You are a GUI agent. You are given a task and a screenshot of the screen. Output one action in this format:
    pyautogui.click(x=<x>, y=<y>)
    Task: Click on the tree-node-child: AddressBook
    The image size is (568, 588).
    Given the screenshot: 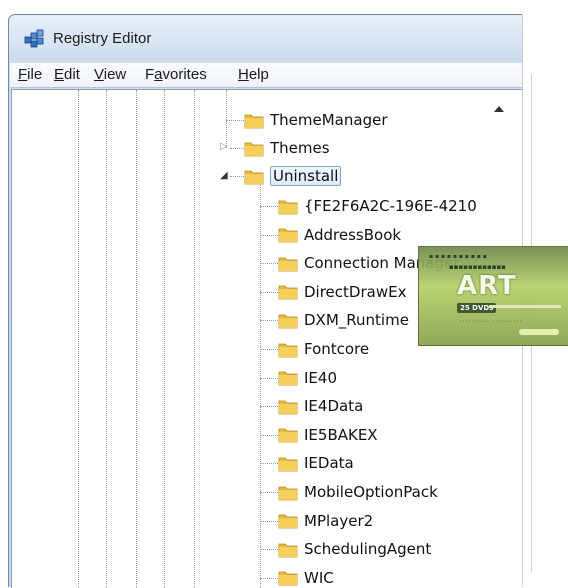 What is the action you would take?
    pyautogui.click(x=339, y=235)
    